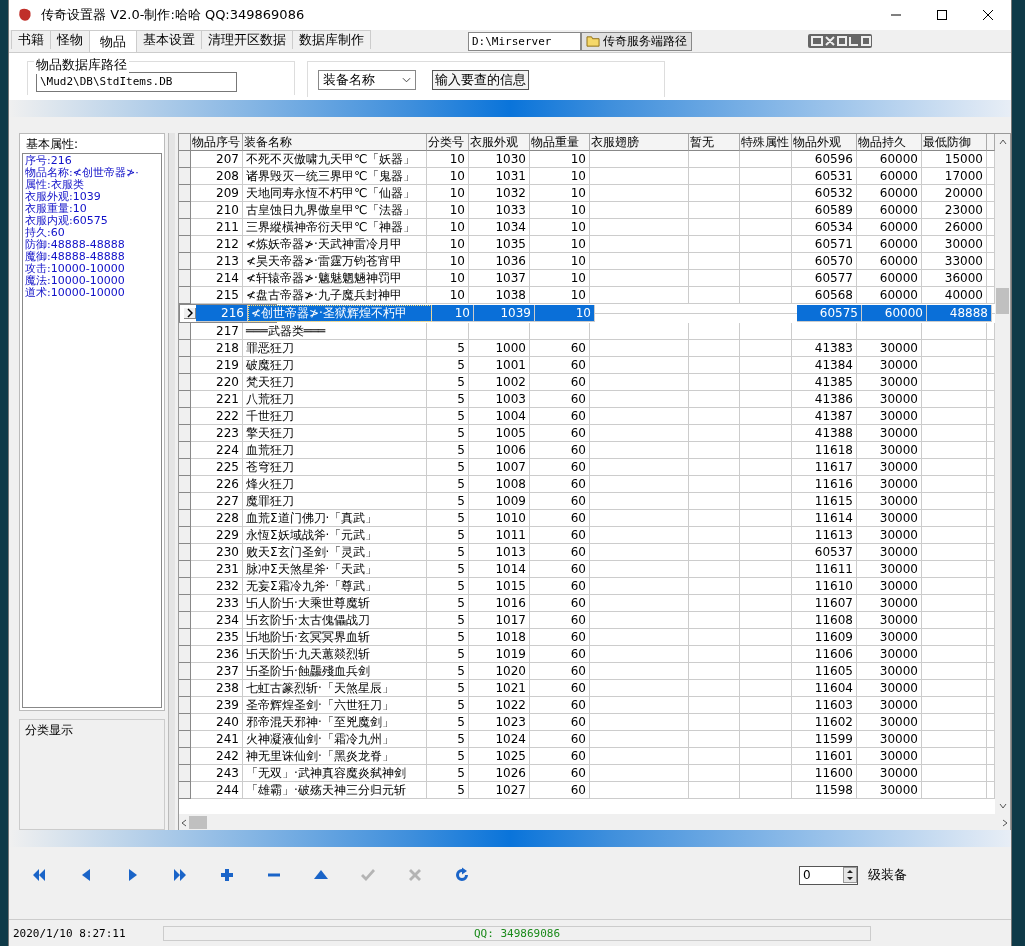 The width and height of the screenshot is (1025, 946). I want to click on property-line: 衣服重量:10, so click(56, 209).